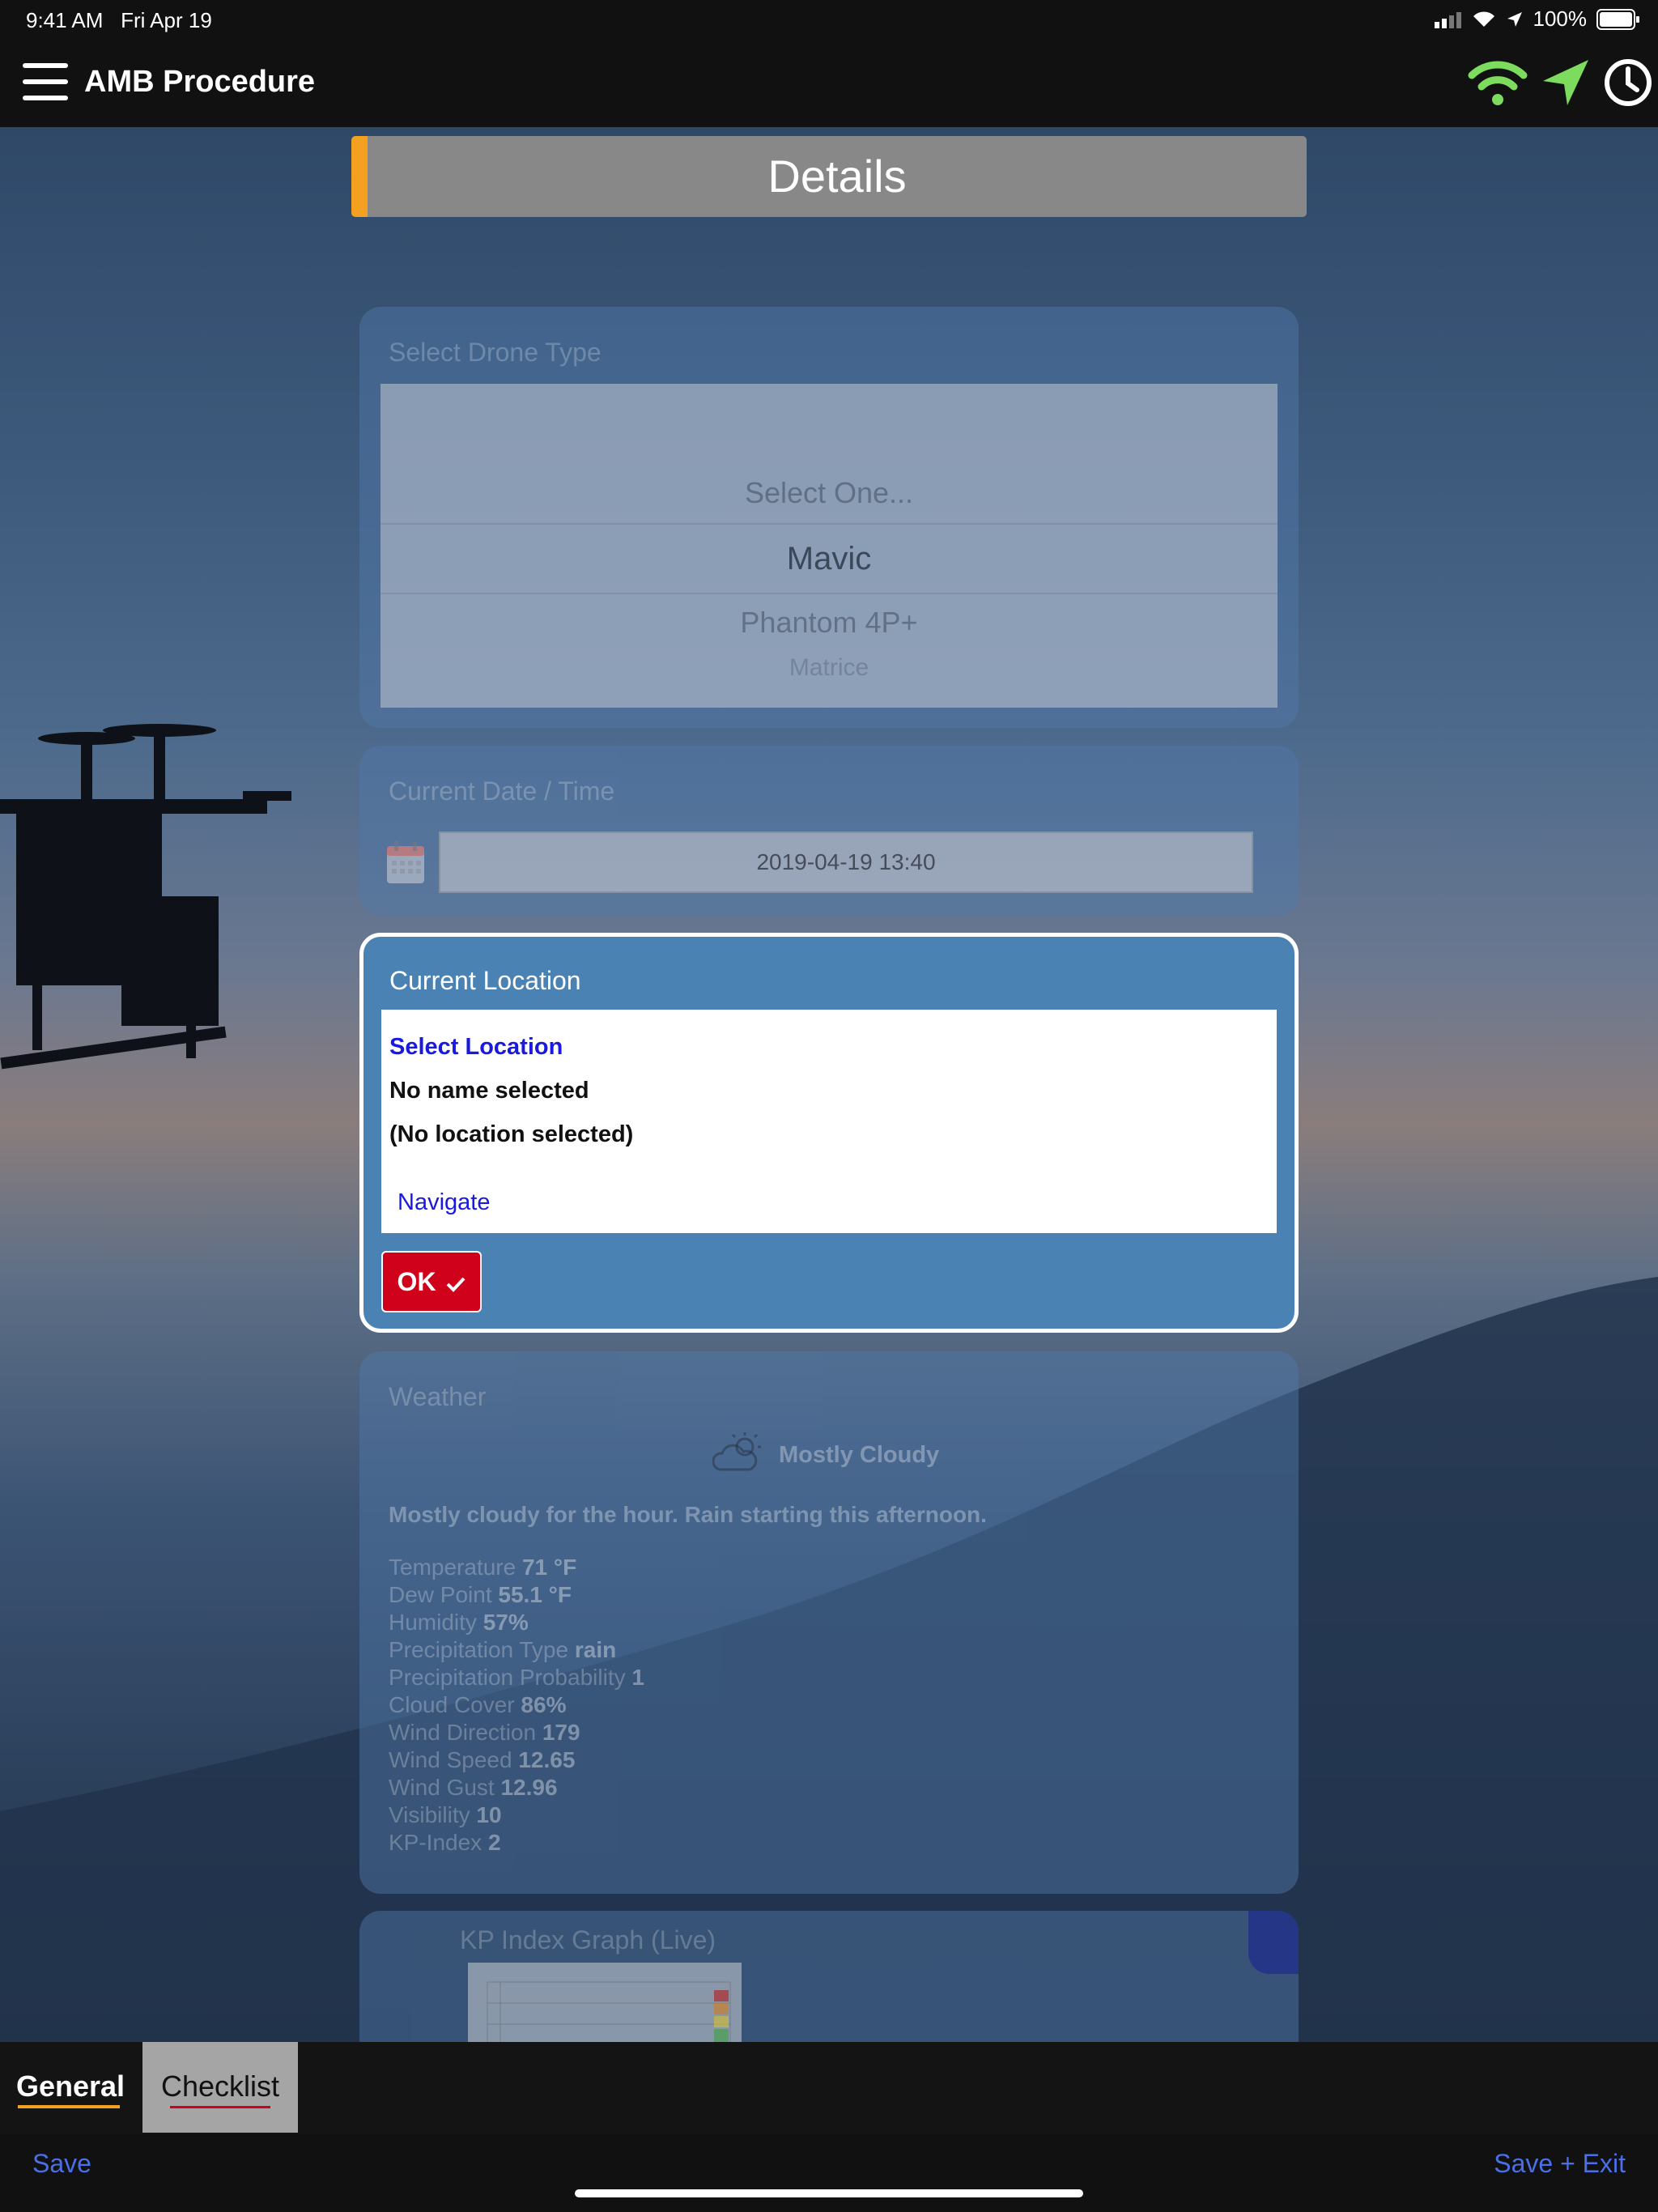 Image resolution: width=1658 pixels, height=2212 pixels. What do you see at coordinates (829, 559) in the screenshot?
I see `picker-option-selected: Mavic` at bounding box center [829, 559].